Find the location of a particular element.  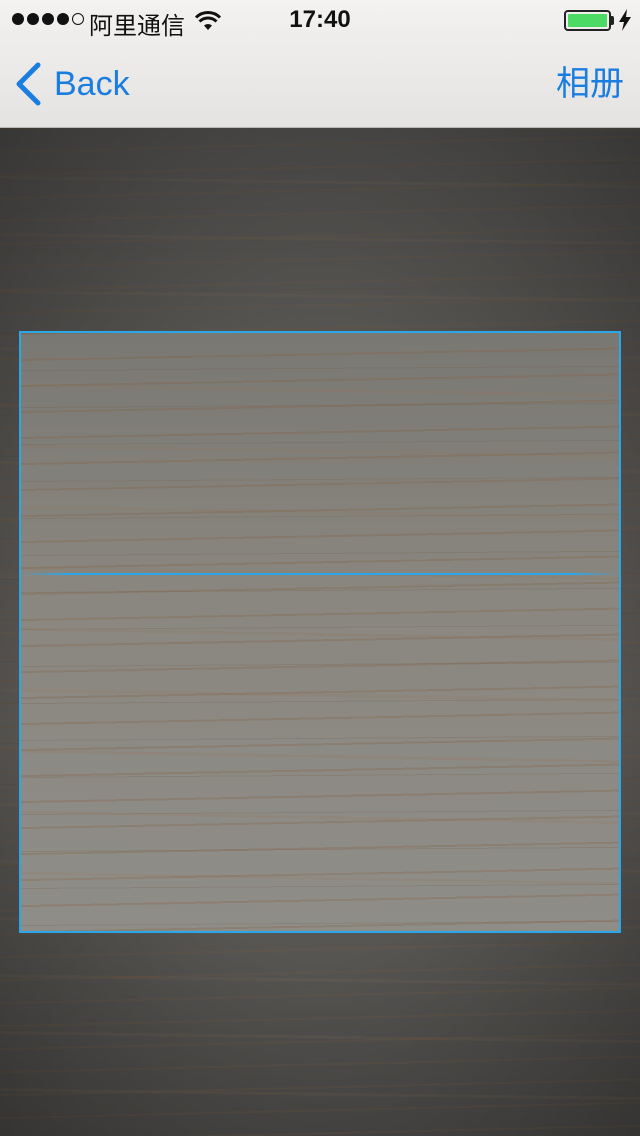

back-button: Back is located at coordinates (72, 84).